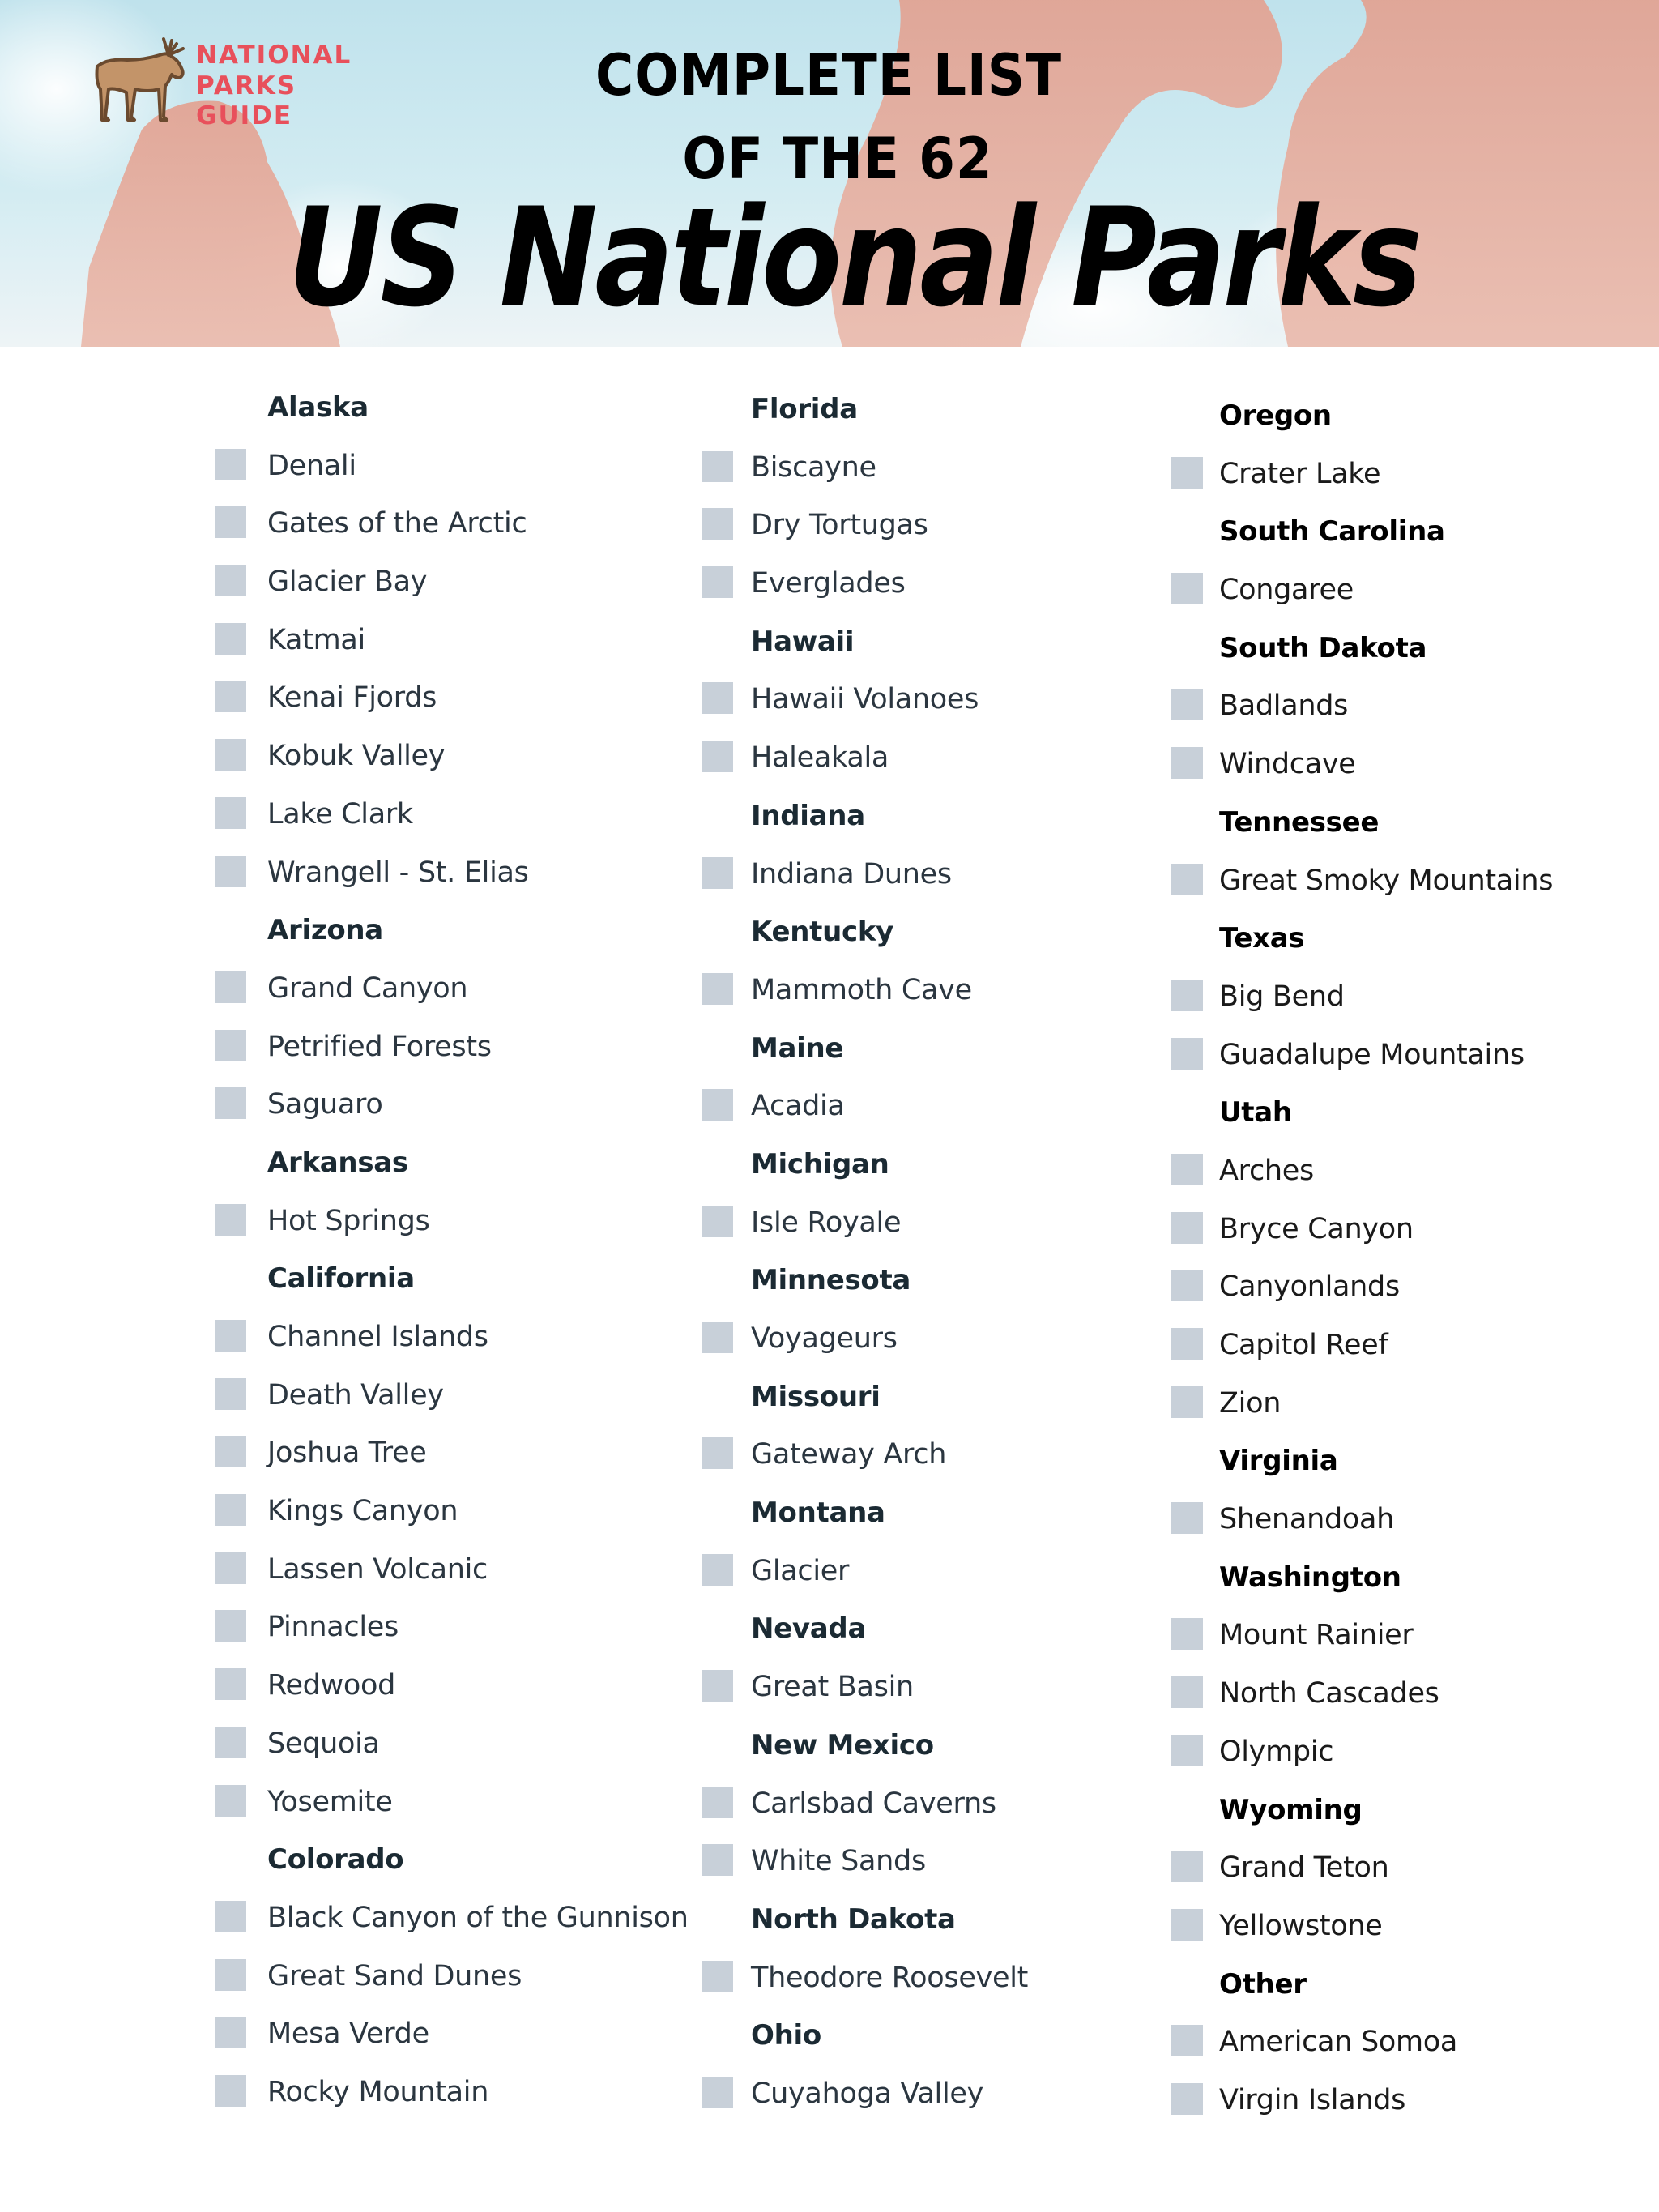  Describe the element at coordinates (928, 883) in the screenshot. I see `park-checklist-item: Indiana Dunes` at that location.